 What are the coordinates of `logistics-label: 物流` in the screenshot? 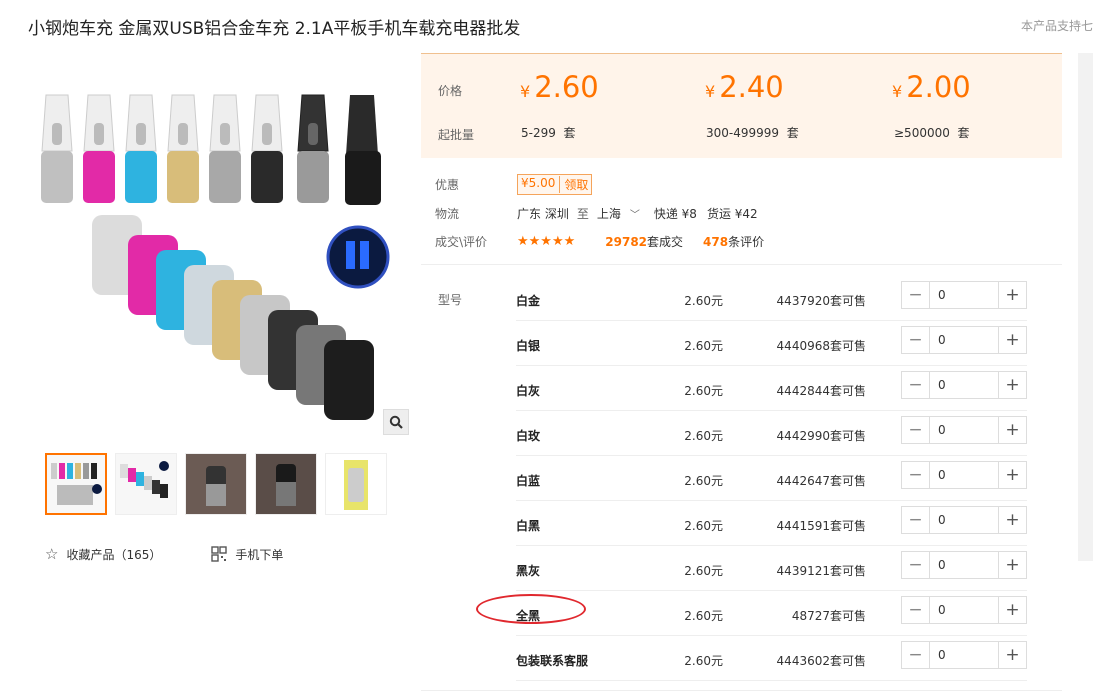 It's located at (447, 214).